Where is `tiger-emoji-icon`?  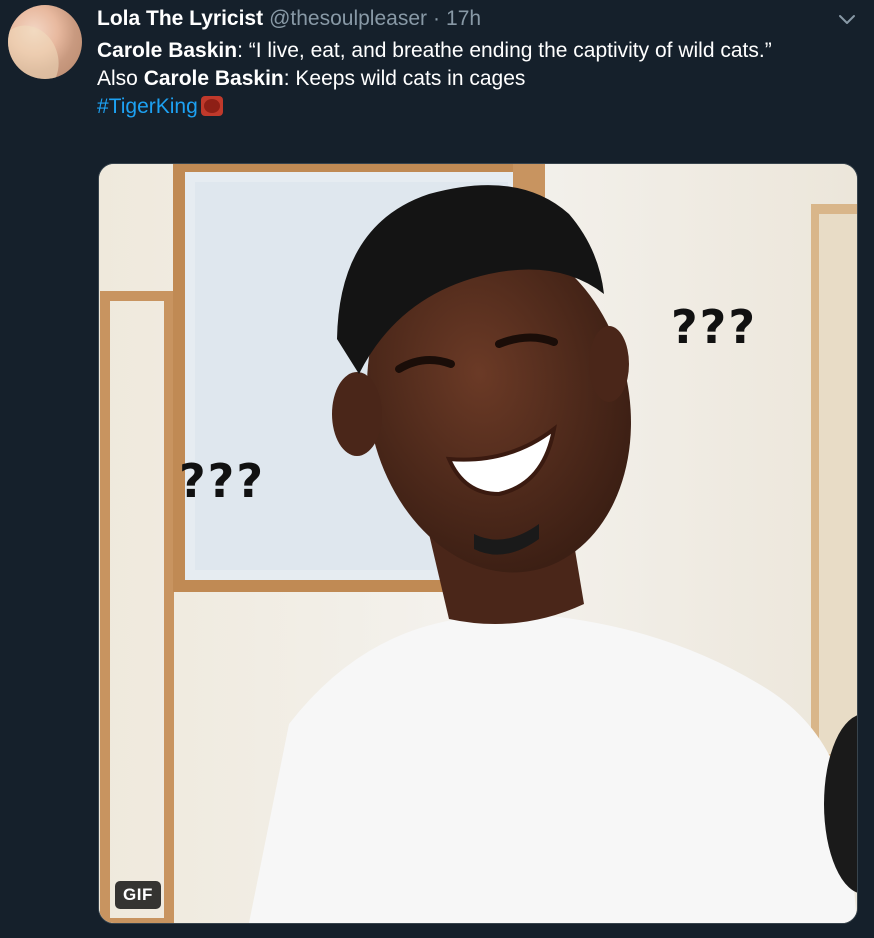 tiger-emoji-icon is located at coordinates (211, 106).